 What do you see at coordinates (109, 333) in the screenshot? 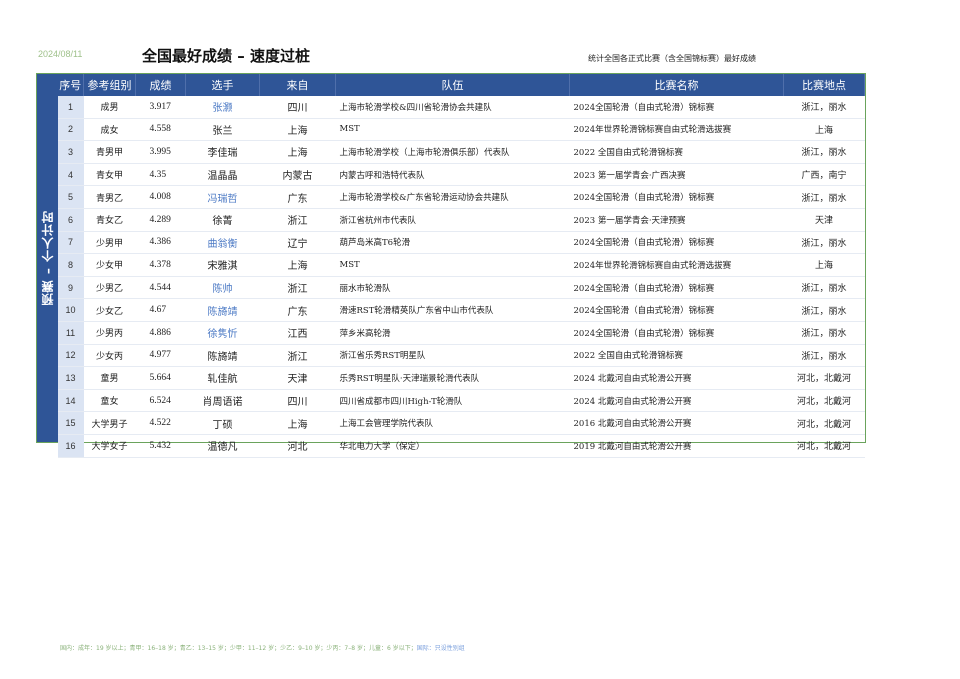
I see `row-group: 少男丙` at bounding box center [109, 333].